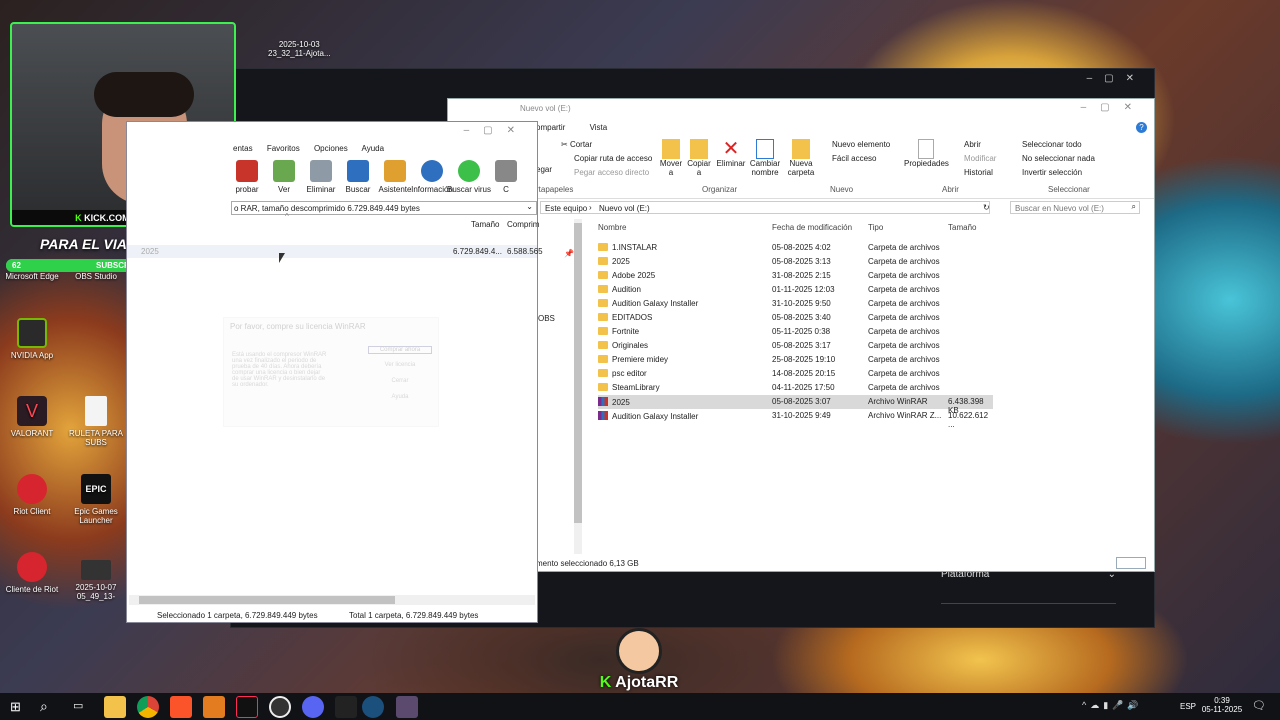  I want to click on refresh-icon: ↻, so click(986, 207).